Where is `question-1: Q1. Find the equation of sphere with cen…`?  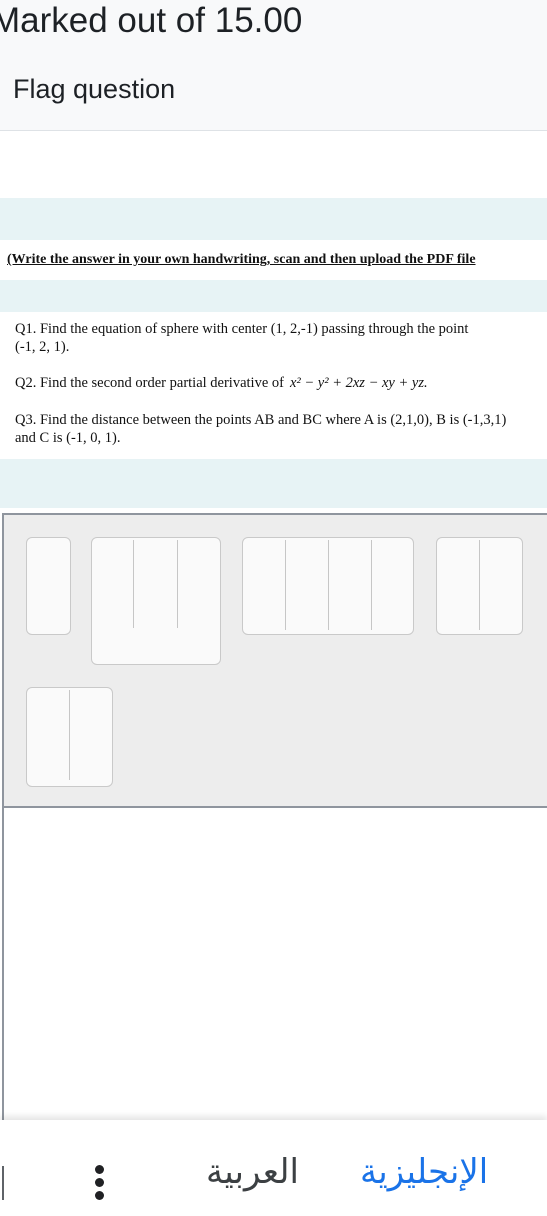
question-1: Q1. Find the equation of sphere with cen… is located at coordinates (242, 329).